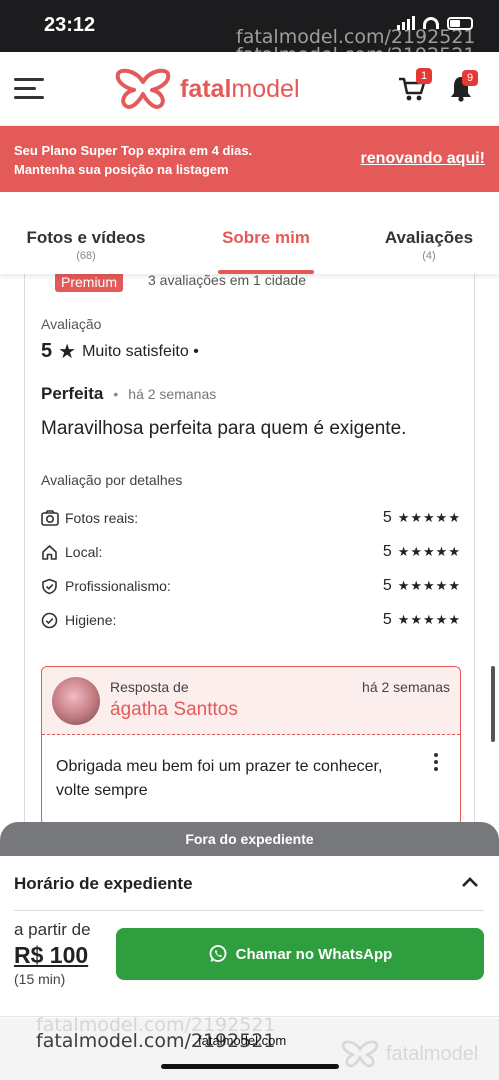 Image resolution: width=499 pixels, height=1080 pixels. I want to click on detail-local: Local: 5 ★★★★★, so click(251, 554).